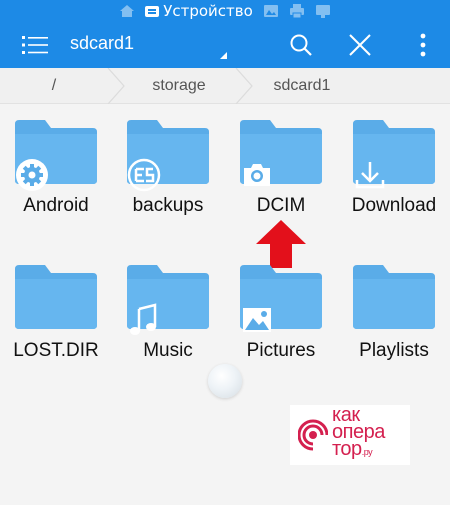 The height and width of the screenshot is (505, 450). What do you see at coordinates (394, 350) in the screenshot?
I see `folder-label: Playlists` at bounding box center [394, 350].